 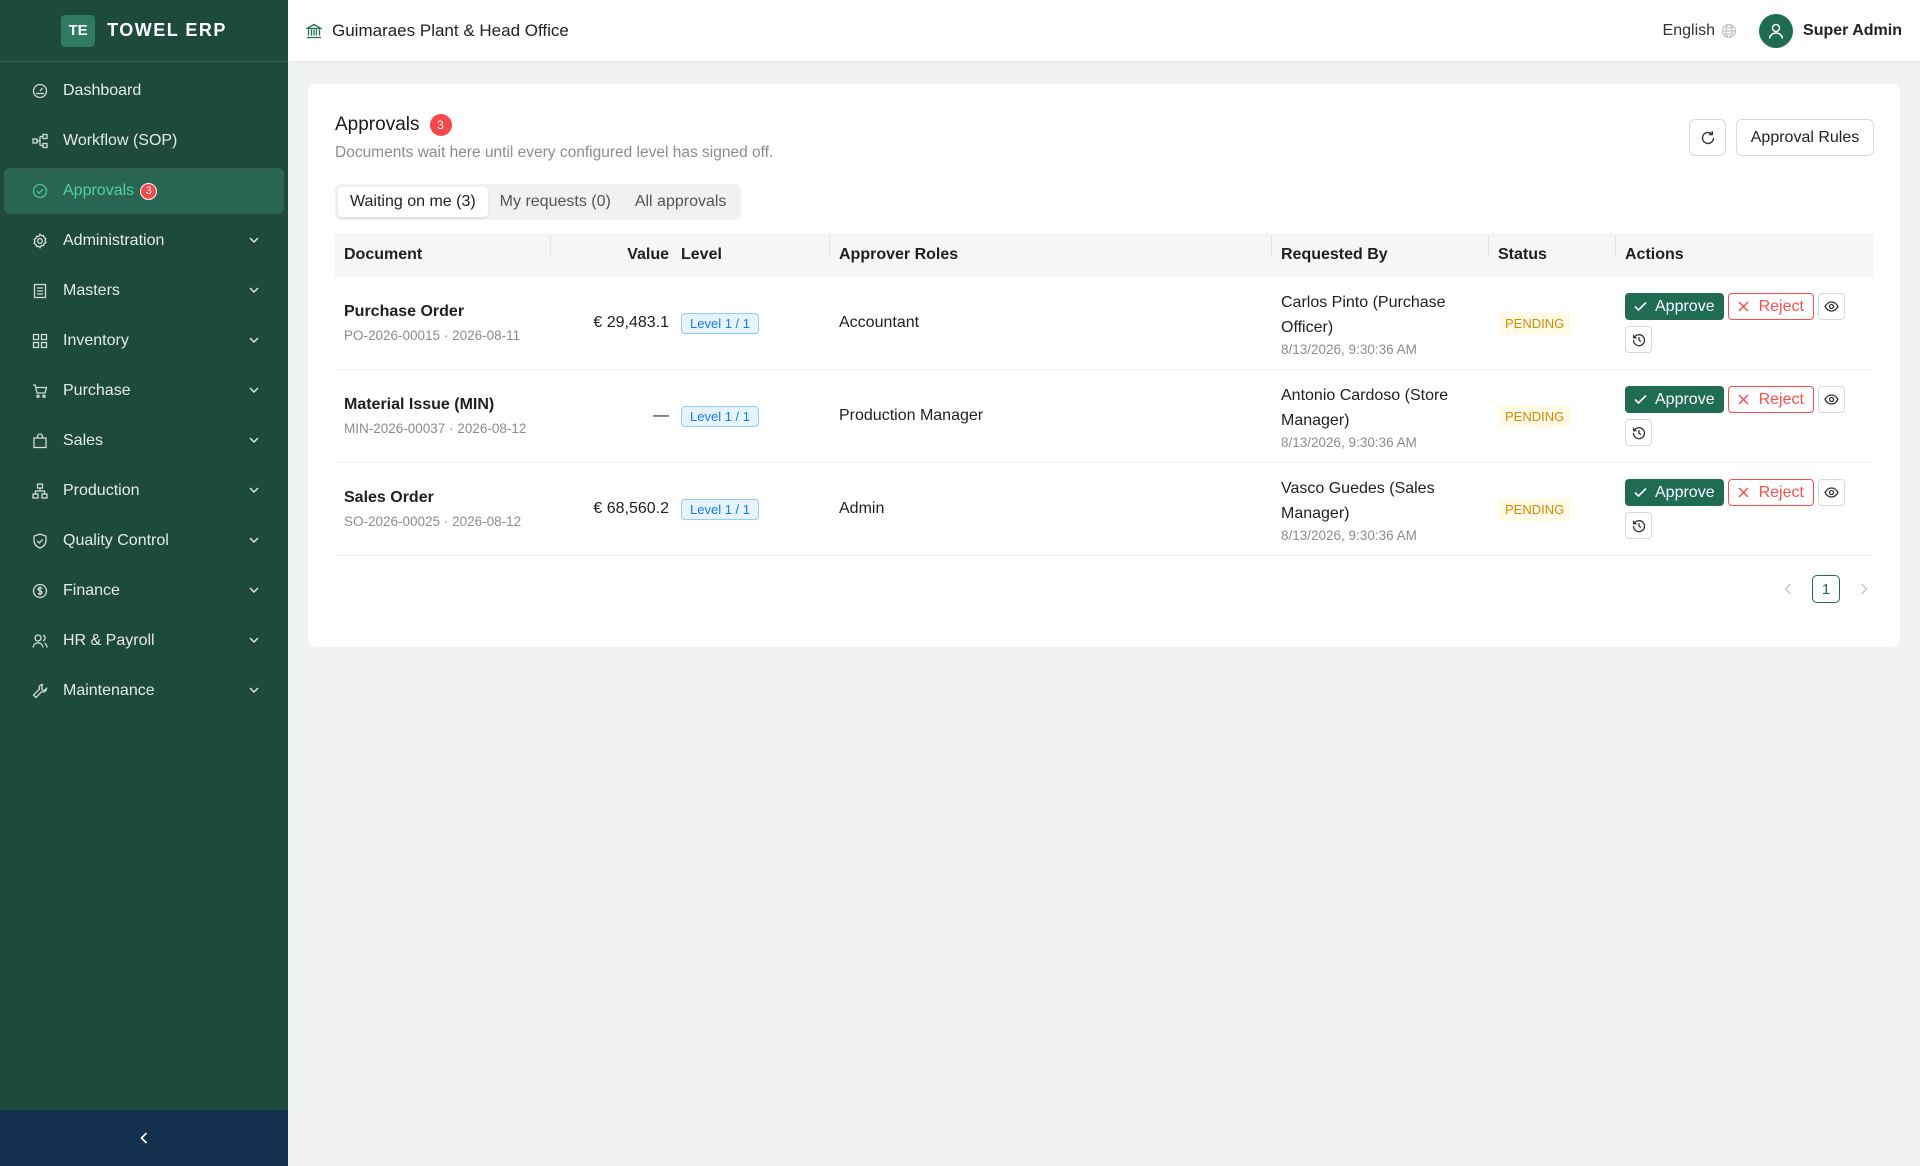 What do you see at coordinates (661, 415) in the screenshot?
I see `document-value: —` at bounding box center [661, 415].